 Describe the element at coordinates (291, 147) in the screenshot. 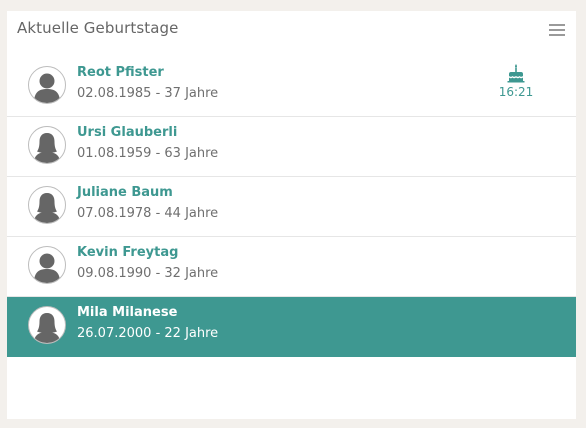

I see `birthday-row: Ursi Glauberli 01.08.1959 - 63 Jahre` at that location.